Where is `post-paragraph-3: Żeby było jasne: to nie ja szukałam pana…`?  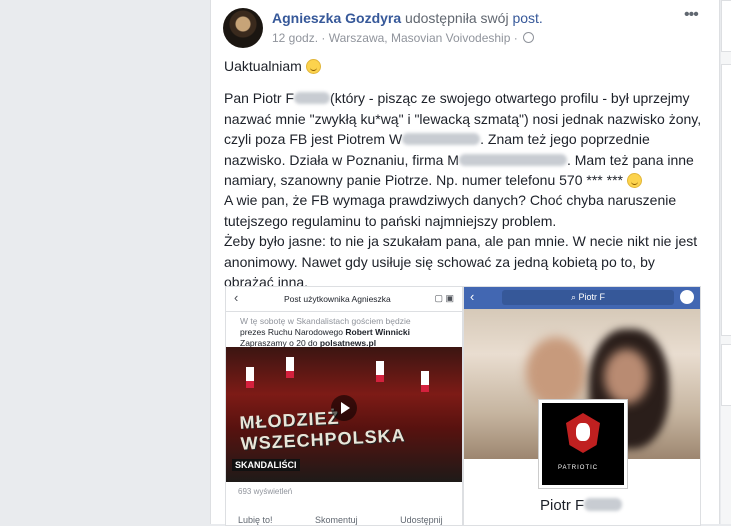
post-paragraph-3: Żeby było jasne: to nie ja szukałam pana… is located at coordinates (461, 262).